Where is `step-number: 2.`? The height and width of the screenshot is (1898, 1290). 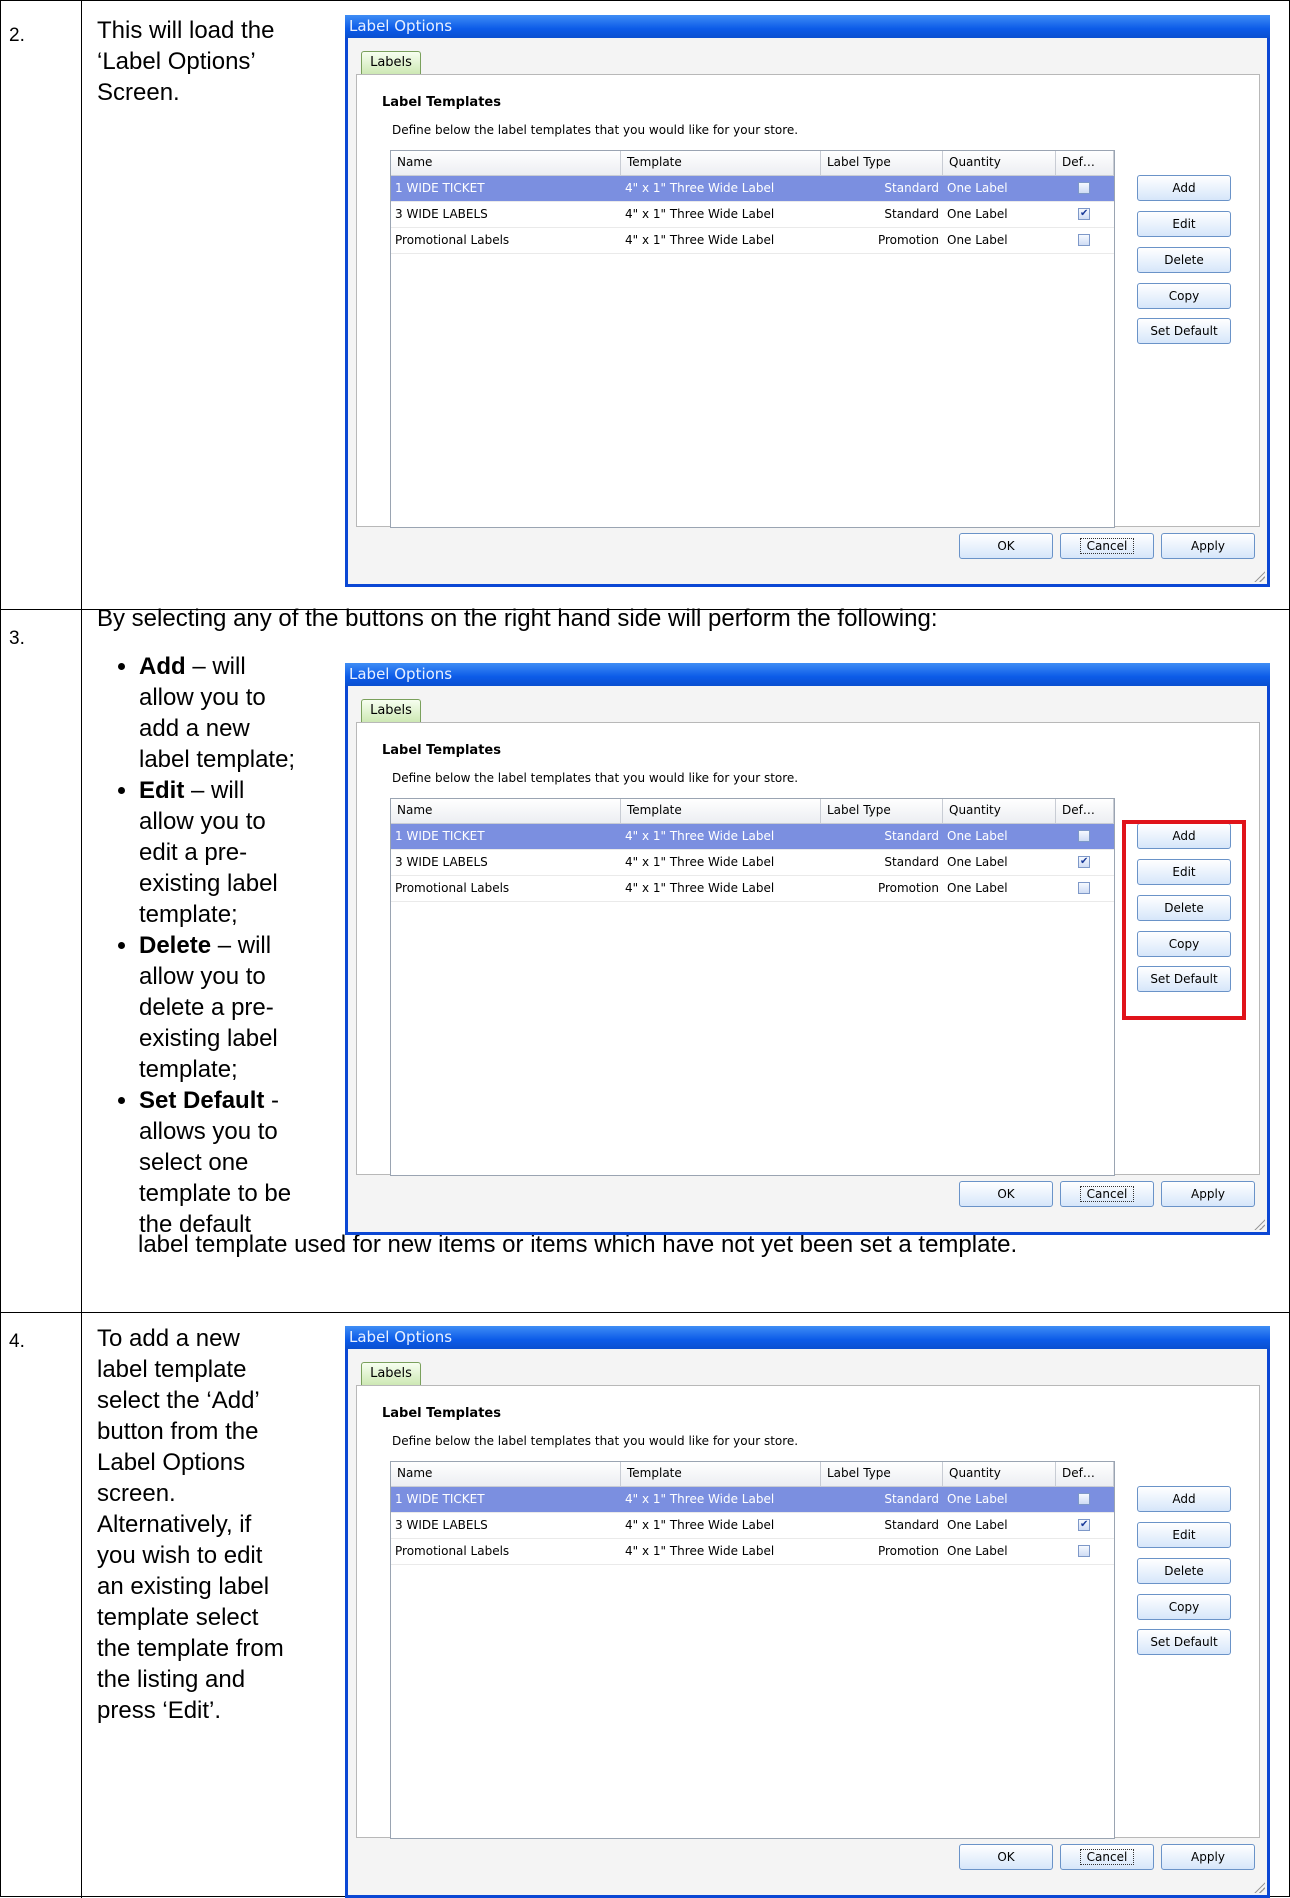 step-number: 2. is located at coordinates (17, 35).